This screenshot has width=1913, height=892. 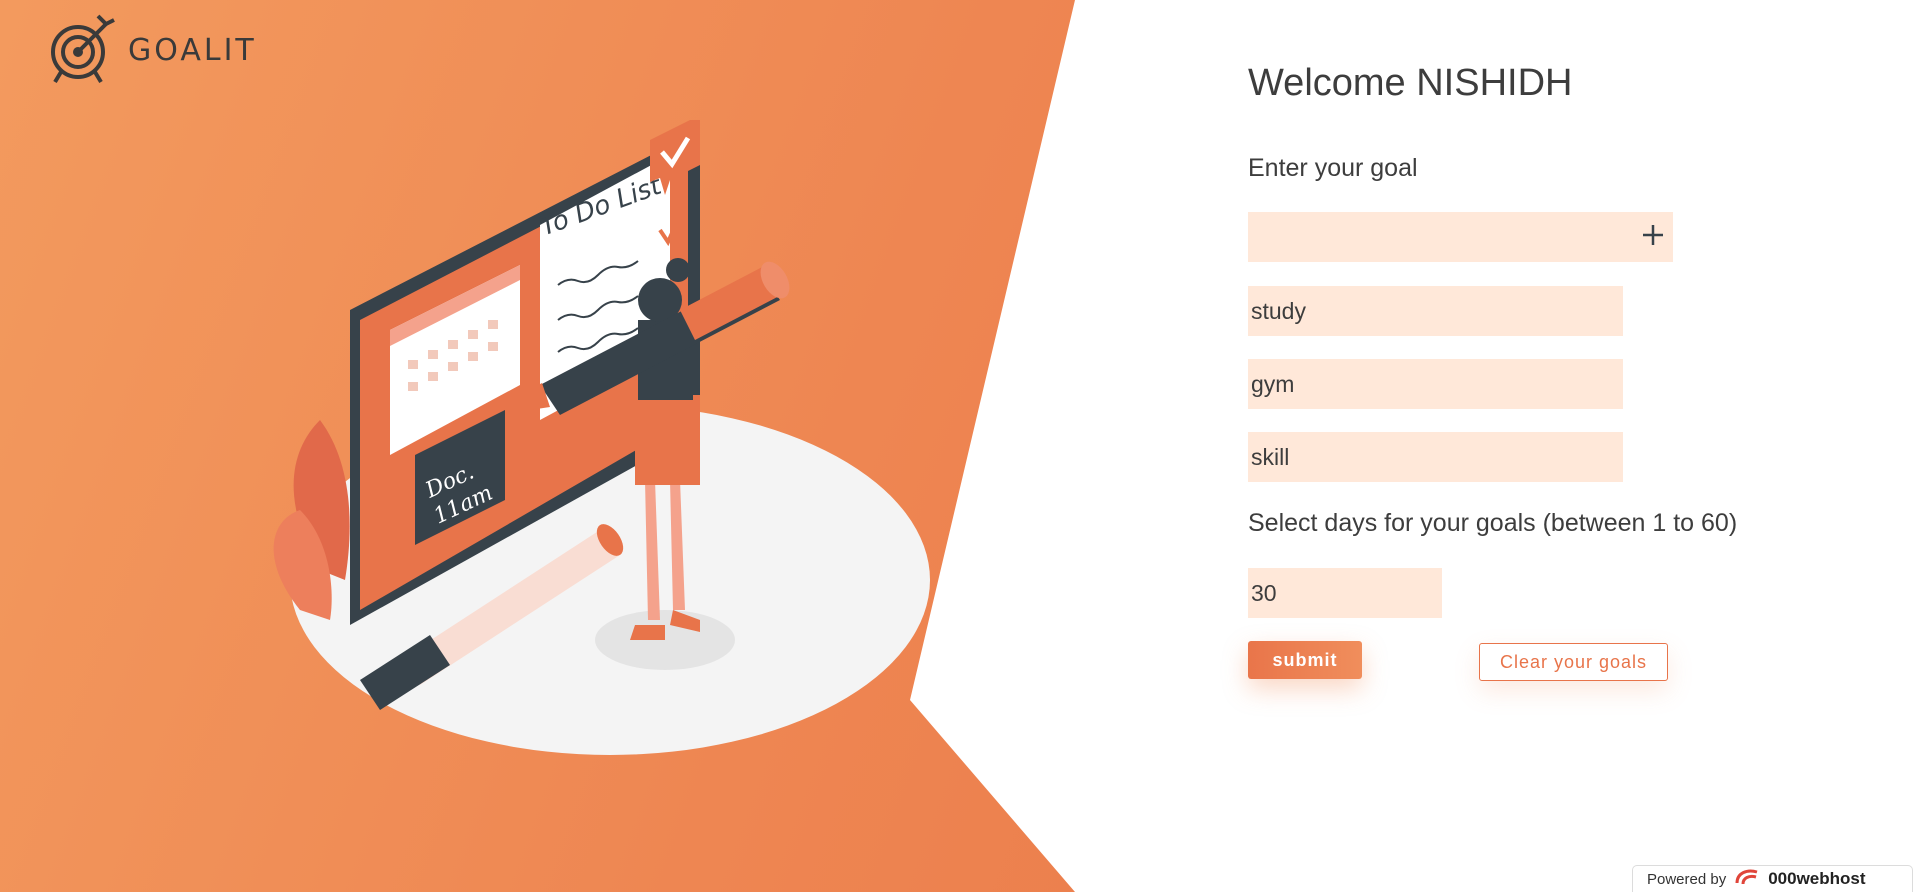 What do you see at coordinates (1435, 384) in the screenshot?
I see `goal-item-gym` at bounding box center [1435, 384].